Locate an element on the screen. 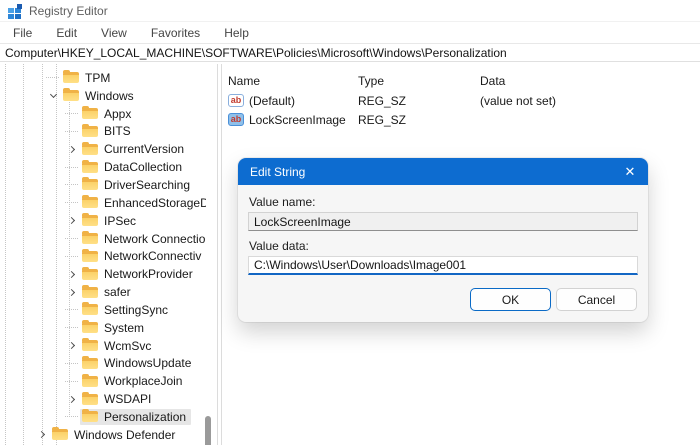 This screenshot has width=700, height=445. tree-item-tpm: TPM is located at coordinates (103, 78).